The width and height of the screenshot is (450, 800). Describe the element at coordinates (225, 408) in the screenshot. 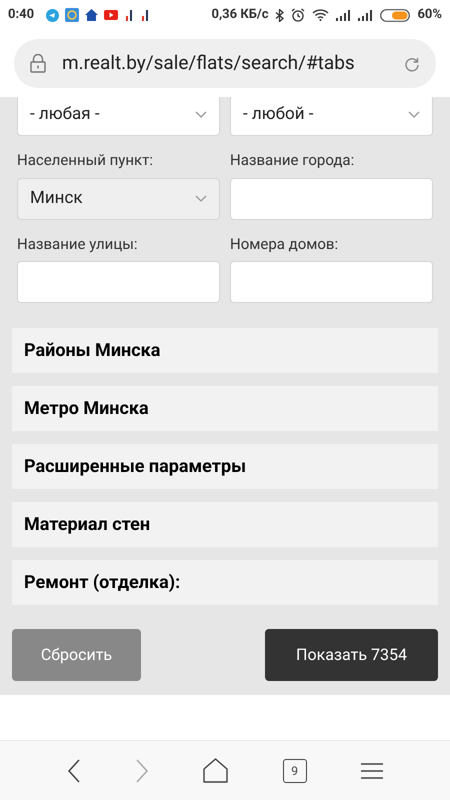

I see `section-header: Метро Минска` at that location.